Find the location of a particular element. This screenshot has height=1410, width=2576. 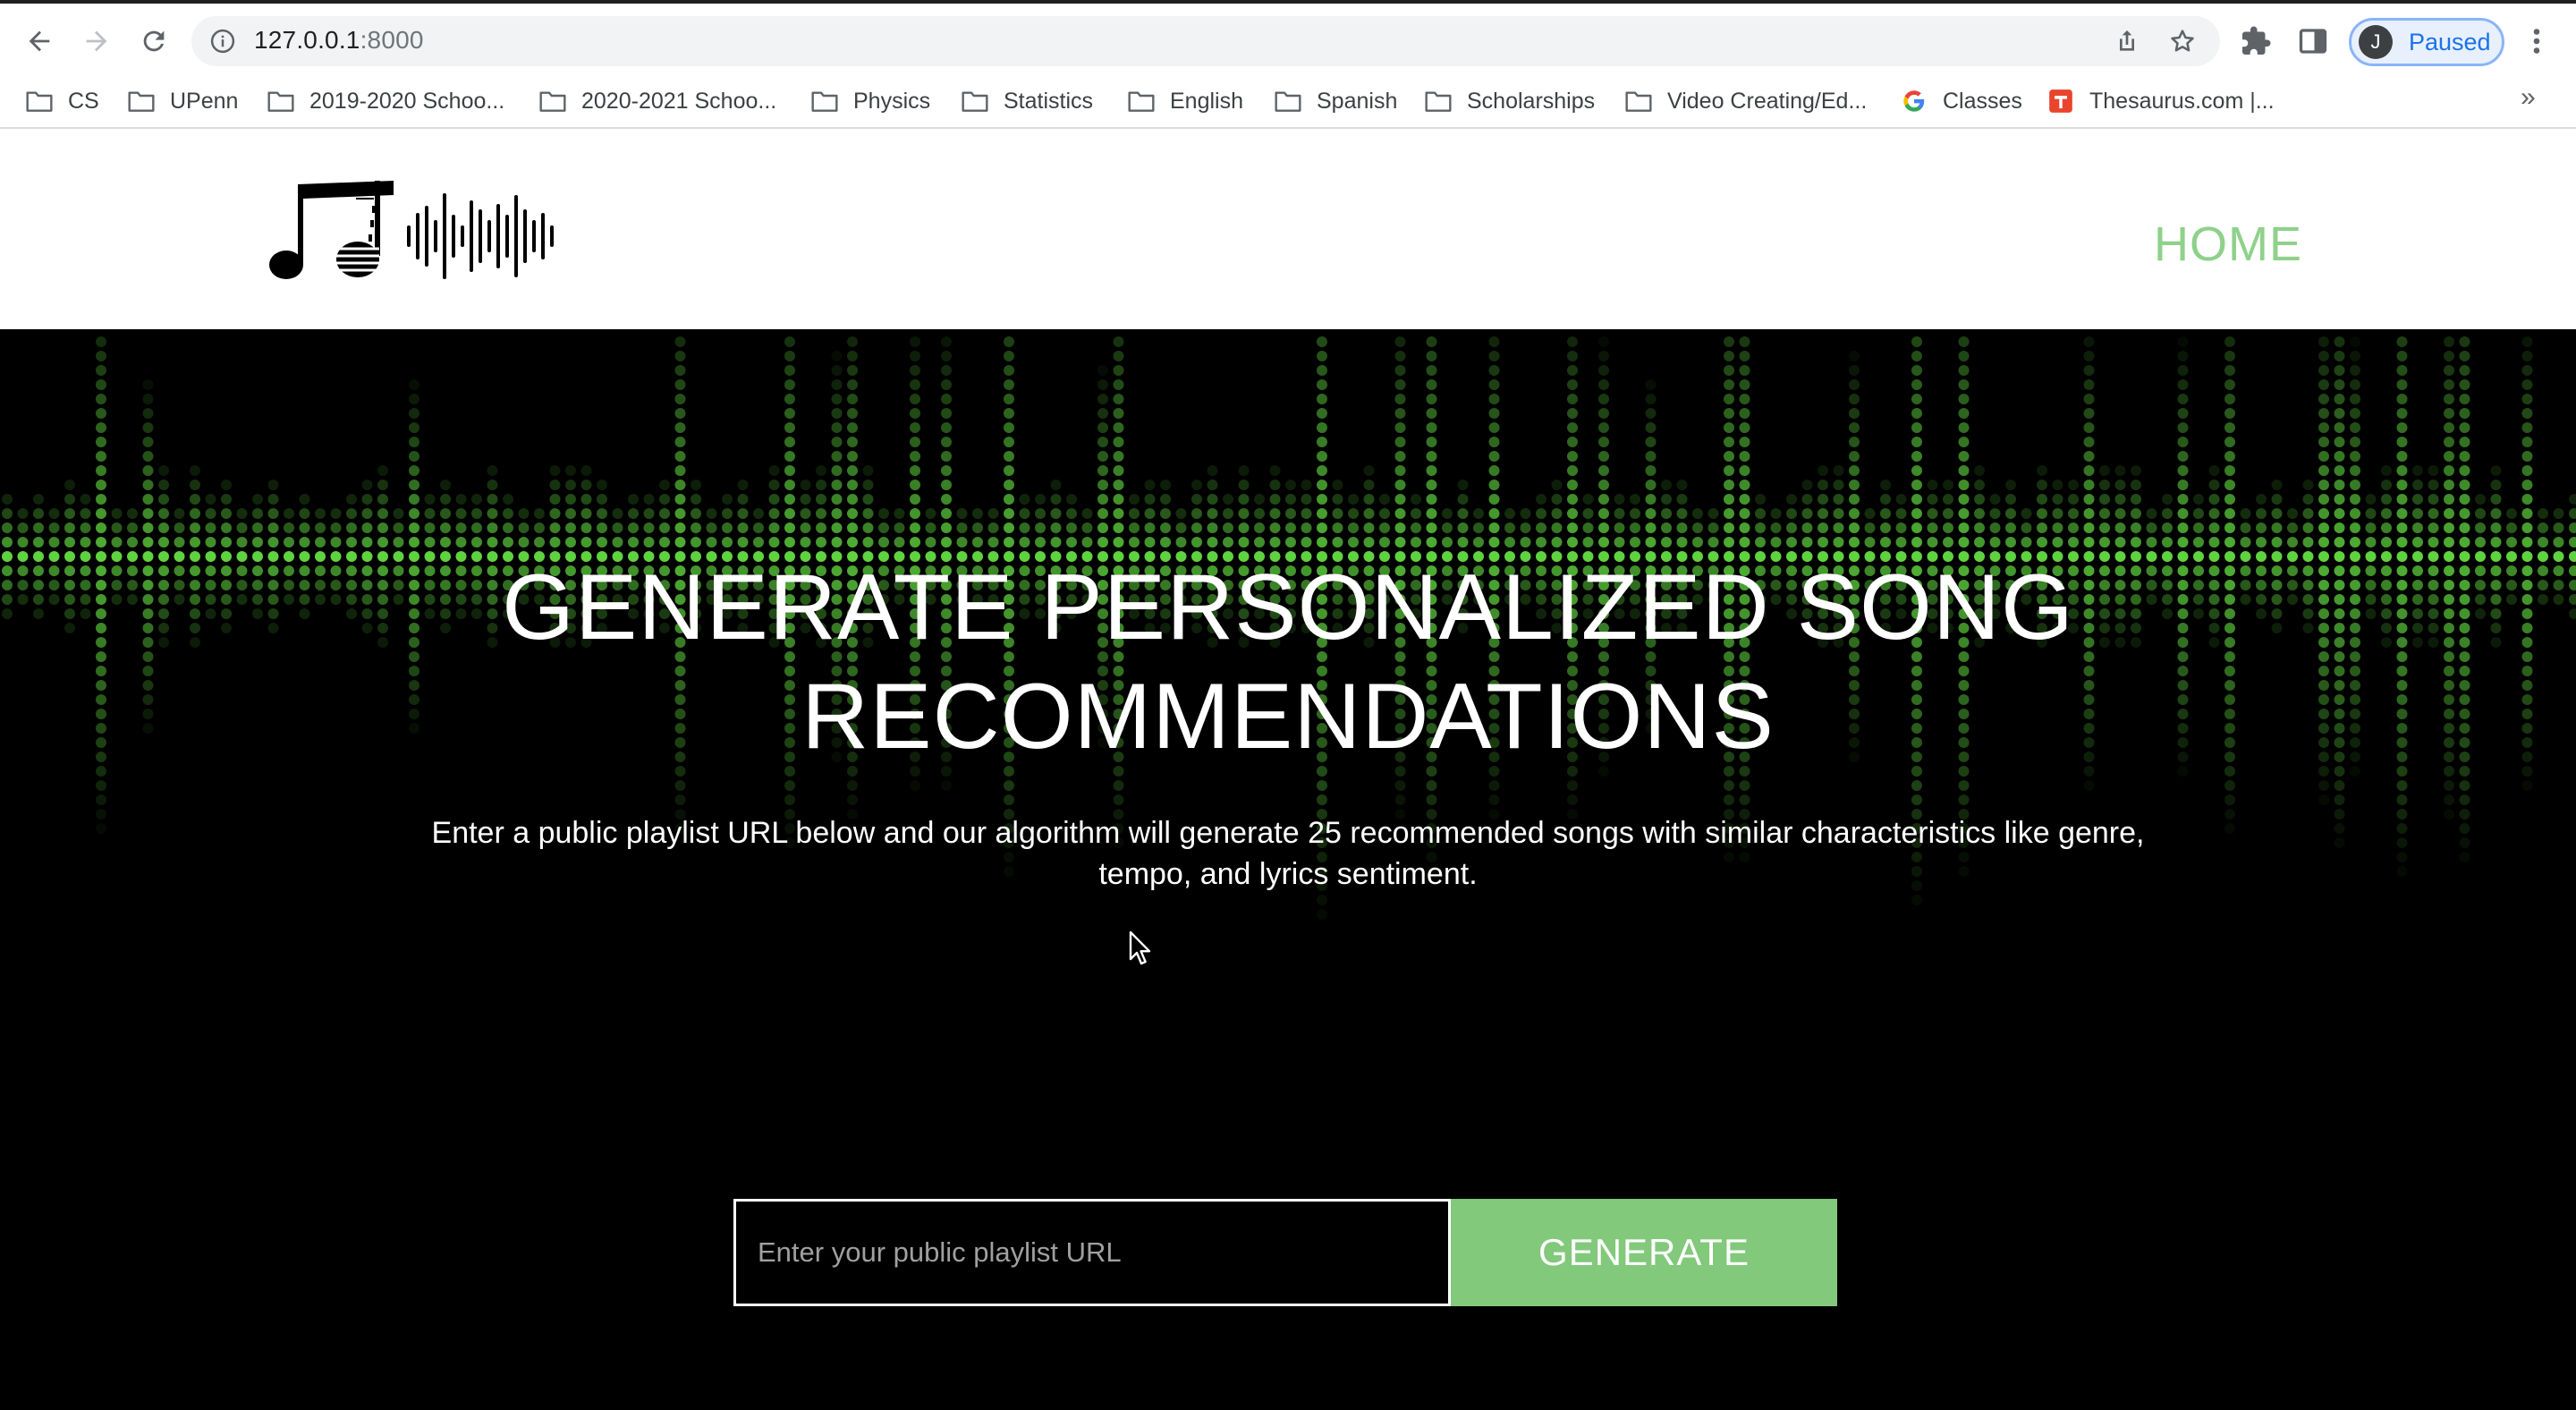

bookmark-star-icon is located at coordinates (2182, 41).